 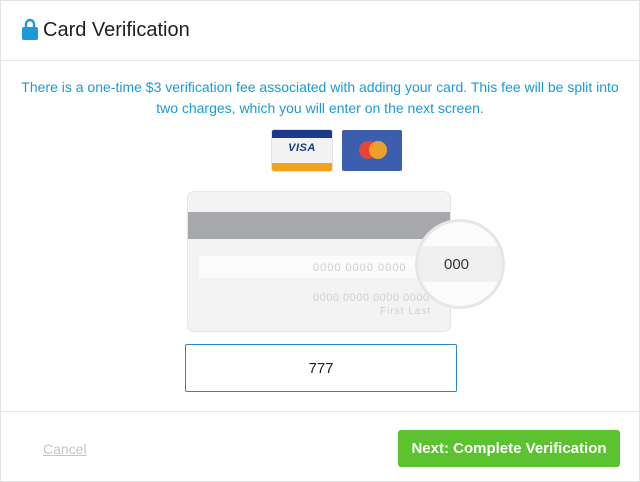 I want to click on dialog-header: Card Verification, so click(x=320, y=31).